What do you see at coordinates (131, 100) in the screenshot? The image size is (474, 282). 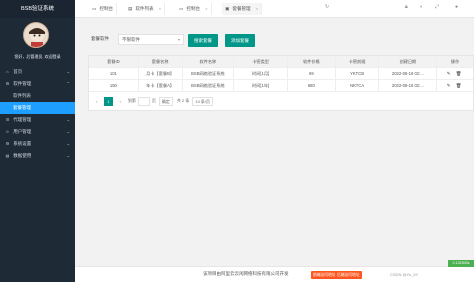 I see `goto-label: 到第` at bounding box center [131, 100].